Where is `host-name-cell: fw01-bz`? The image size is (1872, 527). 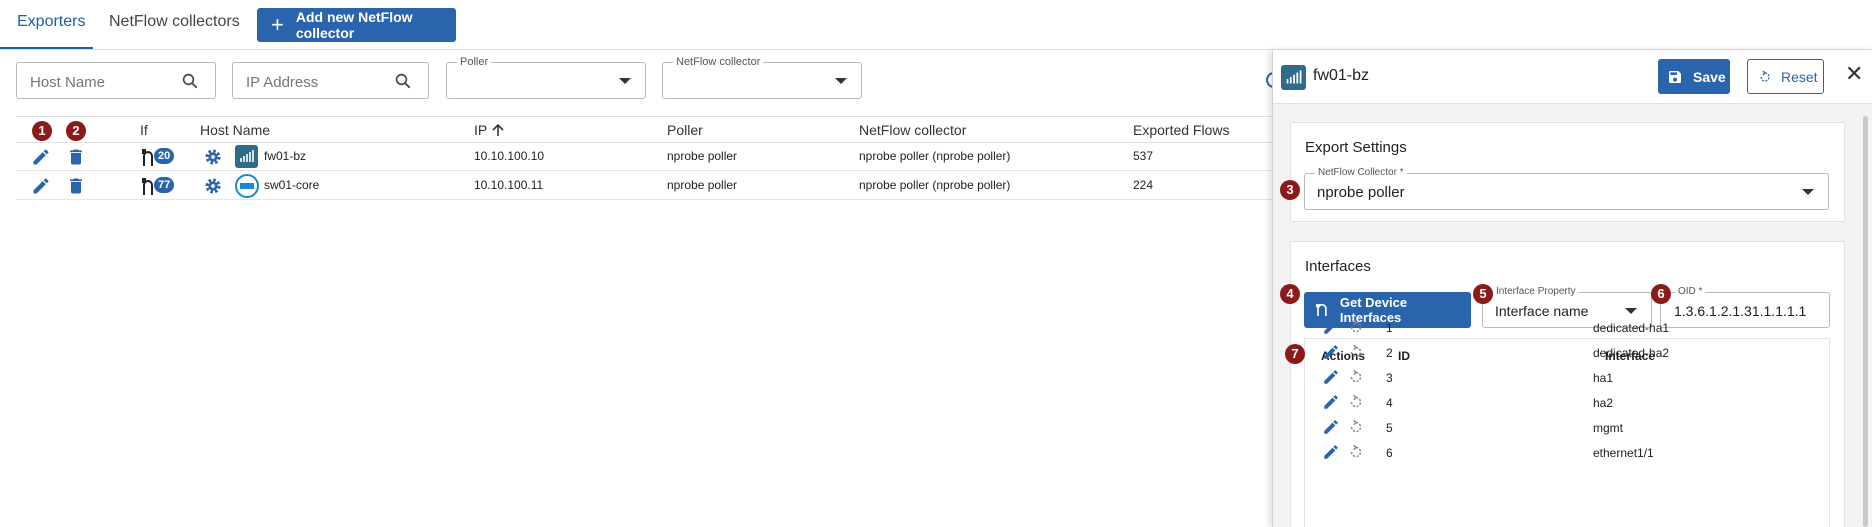
host-name-cell: fw01-bz is located at coordinates (285, 156).